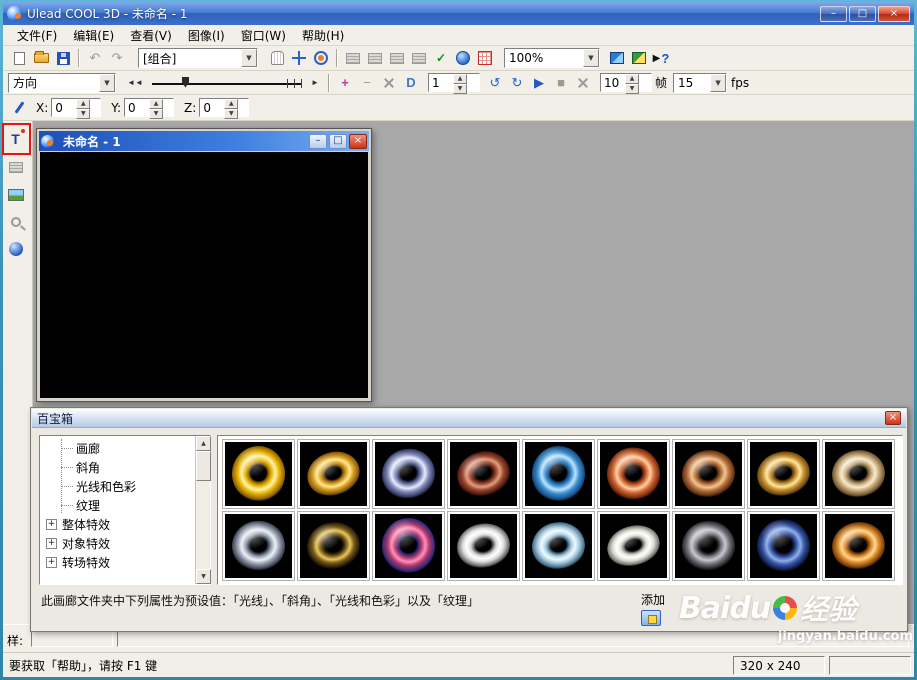  What do you see at coordinates (15, 167) in the screenshot?
I see `edit-text-button` at bounding box center [15, 167].